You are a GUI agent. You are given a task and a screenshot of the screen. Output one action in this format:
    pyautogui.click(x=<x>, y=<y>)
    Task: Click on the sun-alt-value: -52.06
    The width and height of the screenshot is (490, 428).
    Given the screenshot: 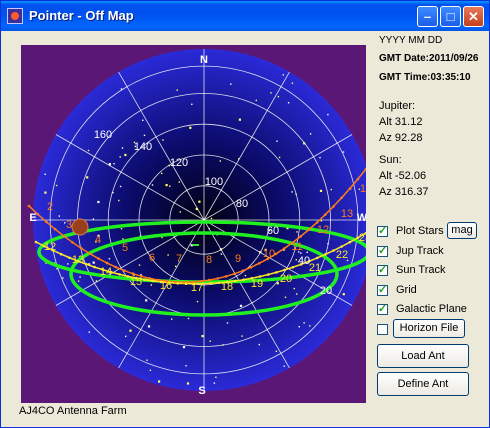 What is the action you would take?
    pyautogui.click(x=410, y=176)
    